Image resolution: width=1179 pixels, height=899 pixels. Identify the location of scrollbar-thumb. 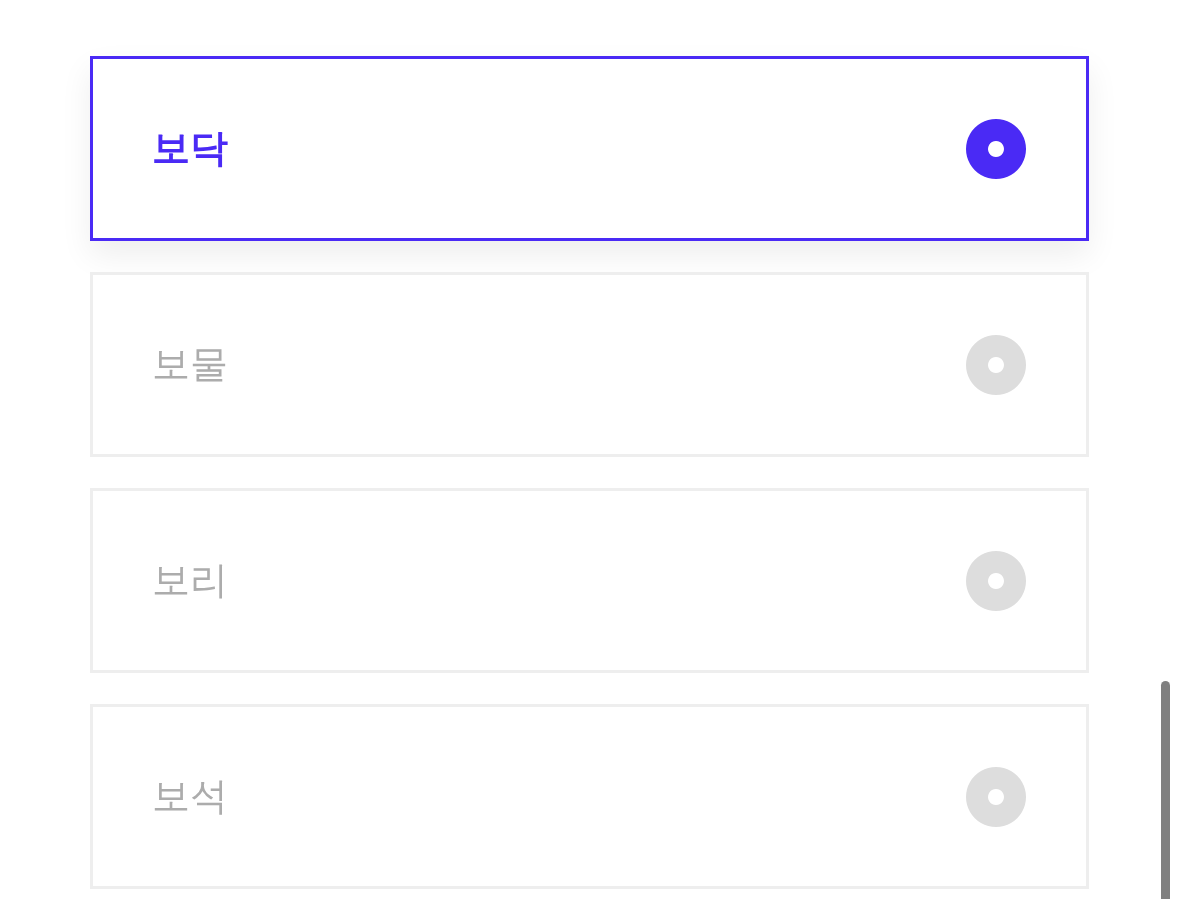
(1165, 790).